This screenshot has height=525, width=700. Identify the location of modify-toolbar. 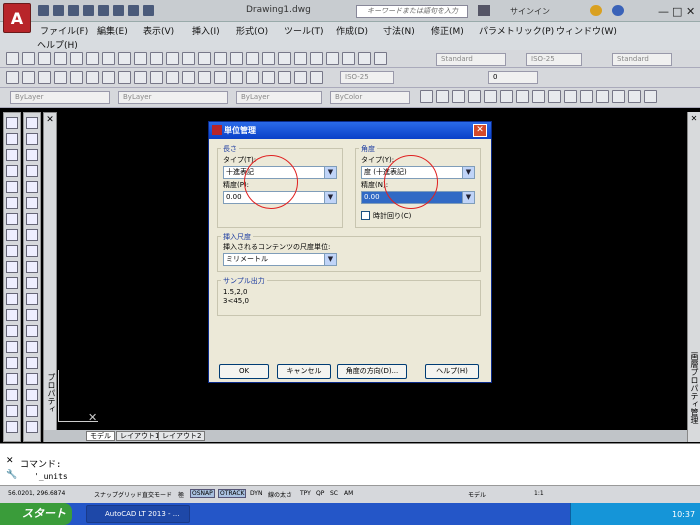
(540, 97).